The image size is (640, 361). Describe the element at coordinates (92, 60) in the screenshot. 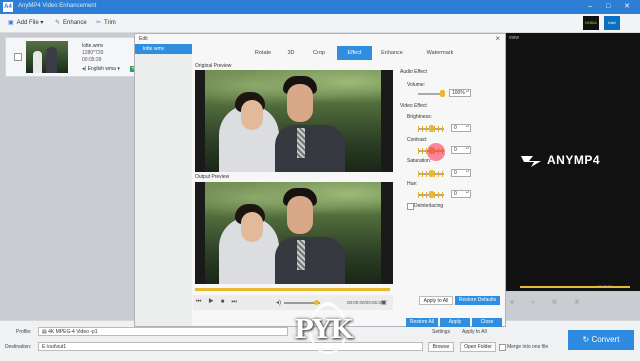

I see `file-duration: 00:05:39` at that location.